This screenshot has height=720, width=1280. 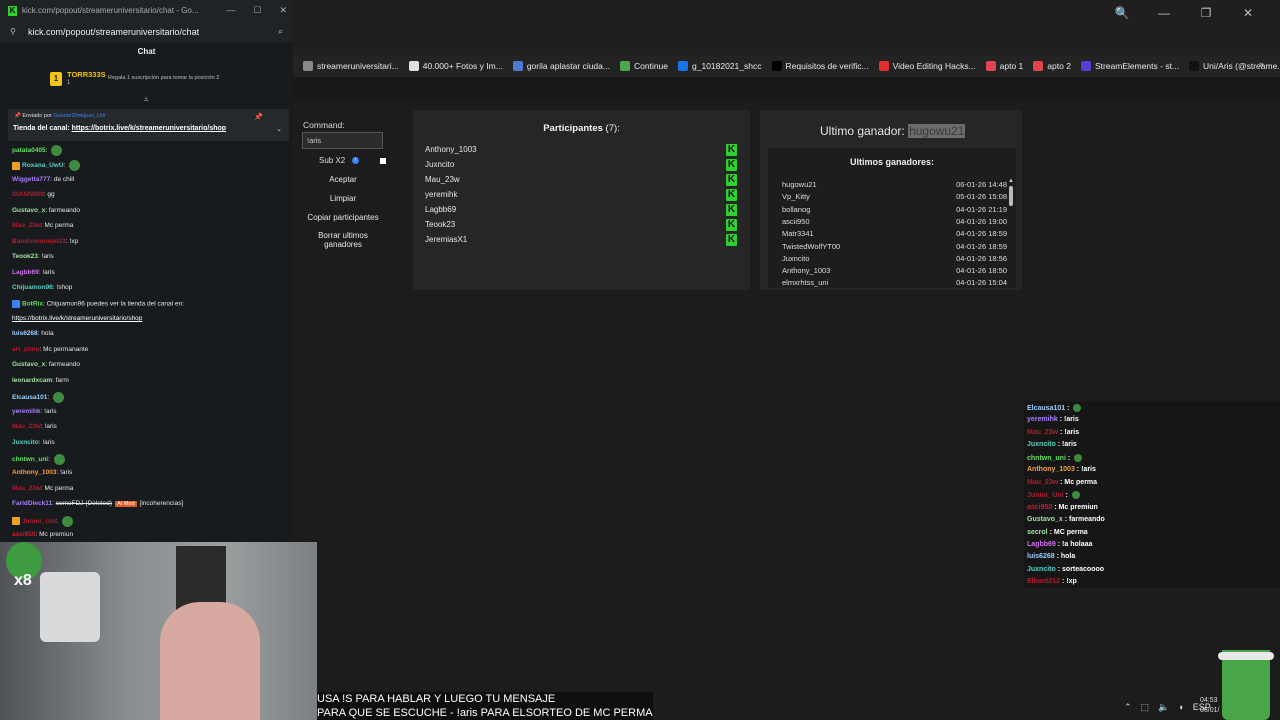 I want to click on collapse-icon: ⩡, so click(x=146, y=100).